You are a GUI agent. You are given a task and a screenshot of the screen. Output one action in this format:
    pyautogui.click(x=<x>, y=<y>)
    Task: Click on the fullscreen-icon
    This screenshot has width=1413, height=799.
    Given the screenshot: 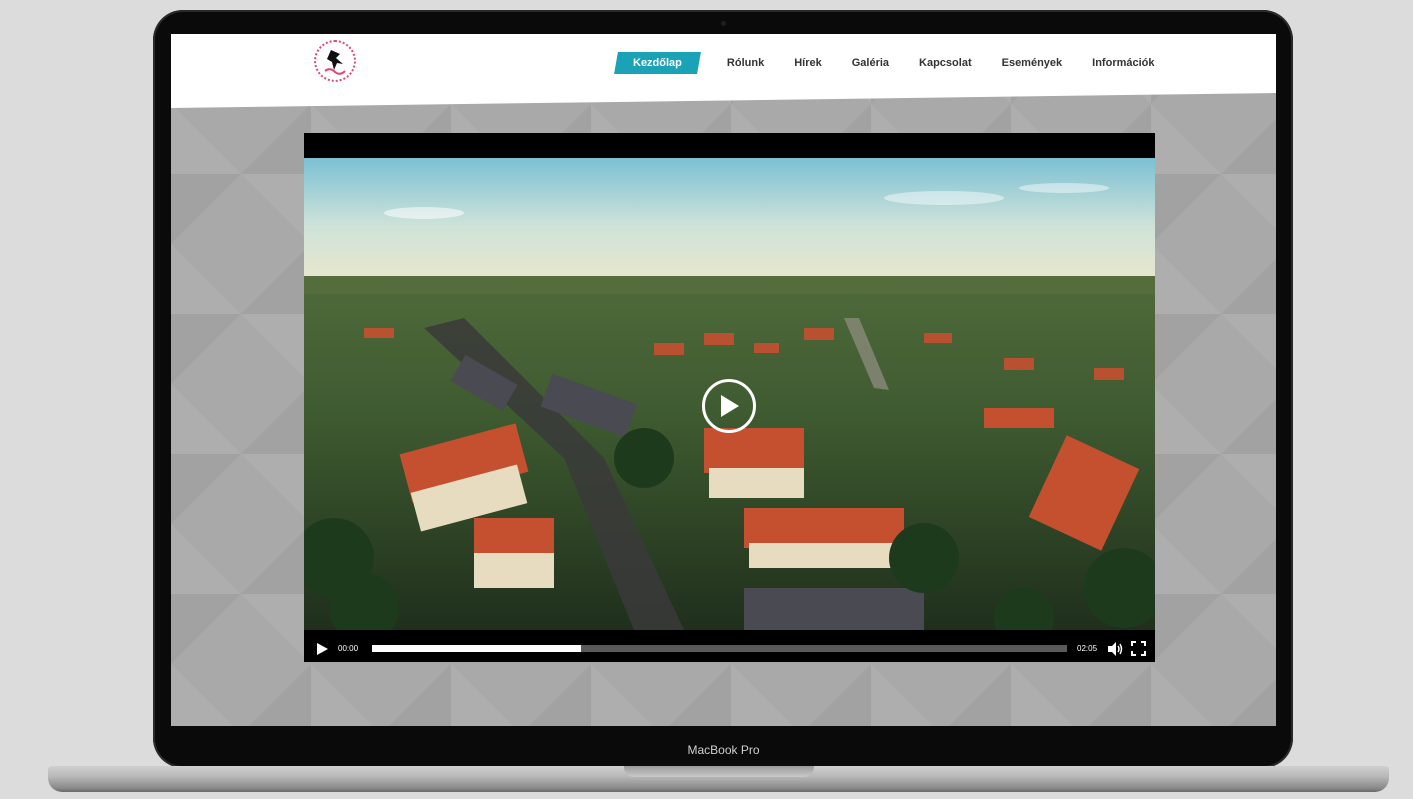 What is the action you would take?
    pyautogui.click(x=1139, y=648)
    